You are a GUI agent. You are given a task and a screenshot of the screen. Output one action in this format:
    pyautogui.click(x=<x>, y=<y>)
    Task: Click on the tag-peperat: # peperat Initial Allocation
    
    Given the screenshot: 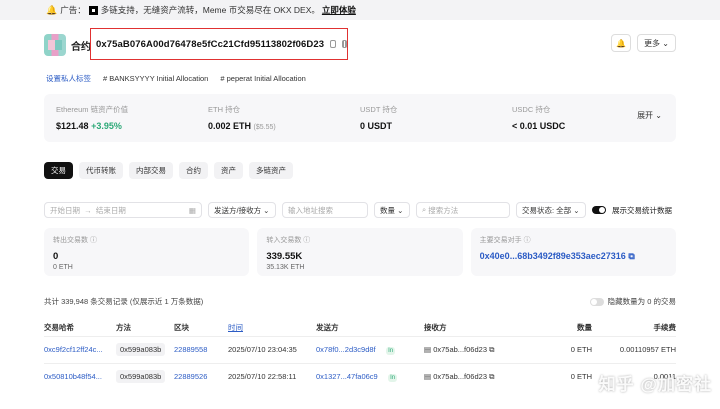 What is the action you would take?
    pyautogui.click(x=262, y=78)
    